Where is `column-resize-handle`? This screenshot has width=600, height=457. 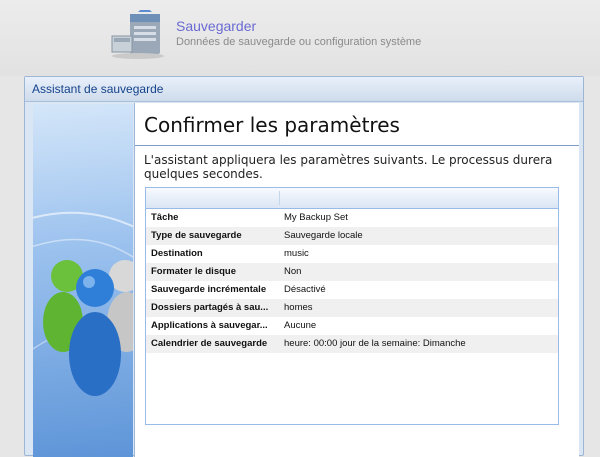 column-resize-handle is located at coordinates (279, 198).